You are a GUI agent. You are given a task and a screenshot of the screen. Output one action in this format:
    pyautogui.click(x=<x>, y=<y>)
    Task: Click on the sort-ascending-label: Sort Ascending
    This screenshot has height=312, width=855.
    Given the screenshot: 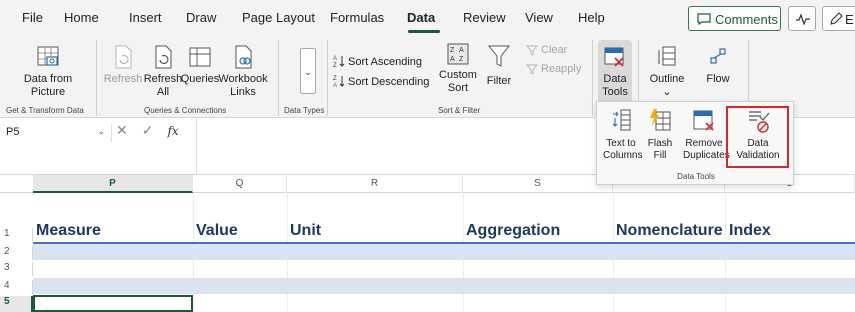 What is the action you would take?
    pyautogui.click(x=385, y=62)
    